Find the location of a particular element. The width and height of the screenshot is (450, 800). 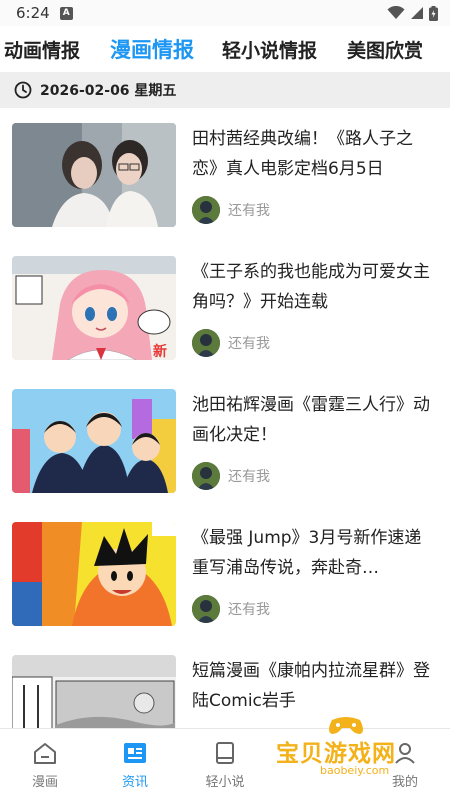

date-bar: 2026-02-06 星期五 is located at coordinates (225, 90).